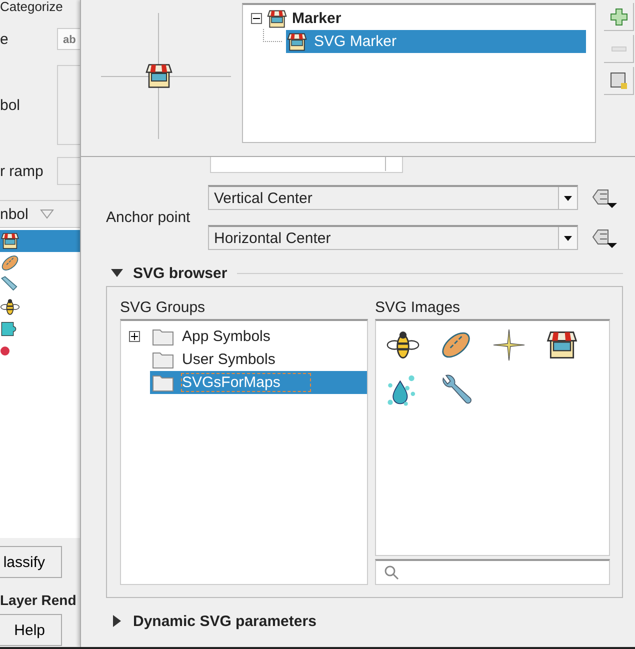 This screenshot has width=635, height=649. What do you see at coordinates (134, 336) in the screenshot?
I see `expand-icon` at bounding box center [134, 336].